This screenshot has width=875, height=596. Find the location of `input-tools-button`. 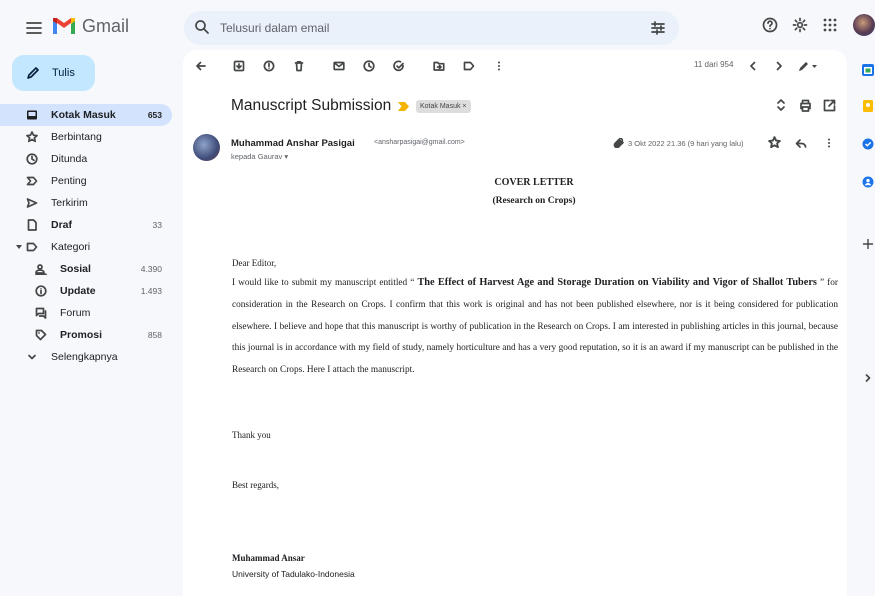

input-tools-button is located at coordinates (808, 66).